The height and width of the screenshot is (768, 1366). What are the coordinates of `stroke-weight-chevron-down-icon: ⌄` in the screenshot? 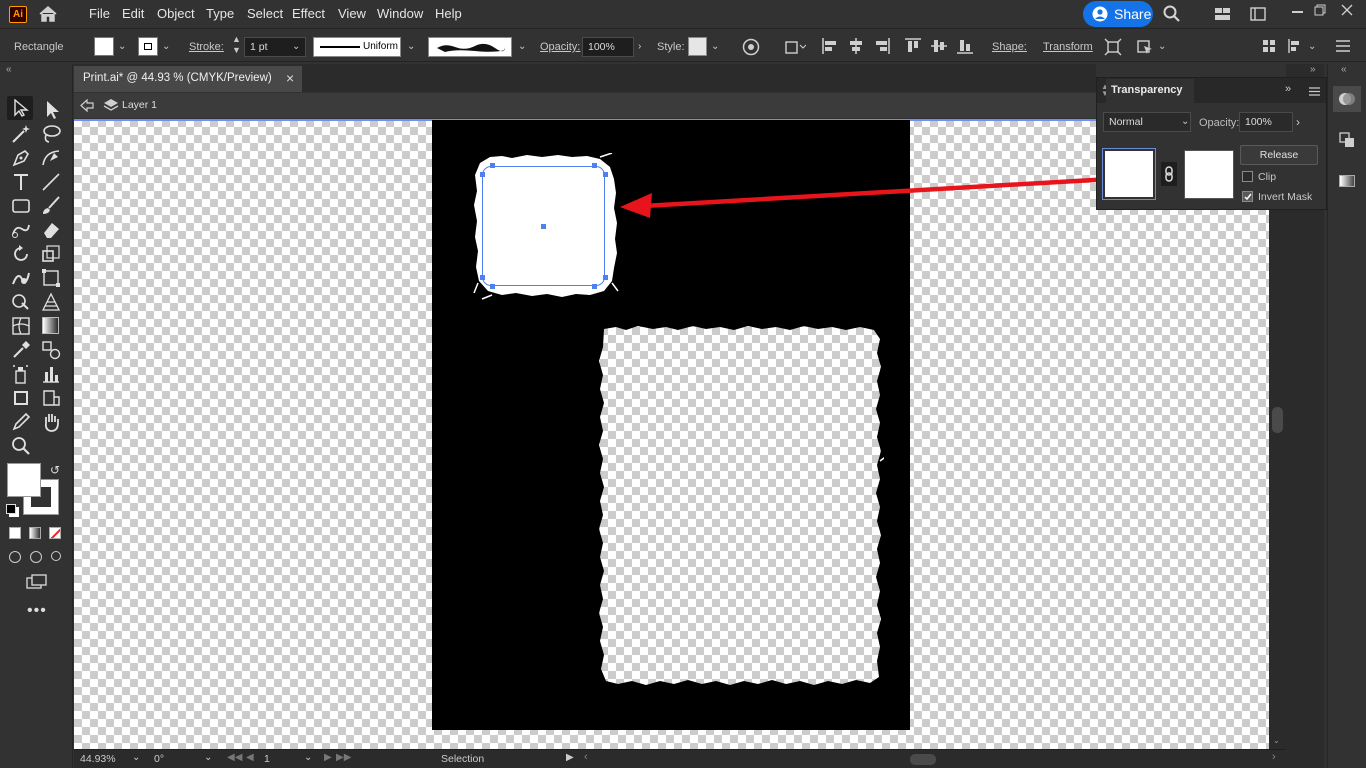 It's located at (296, 47).